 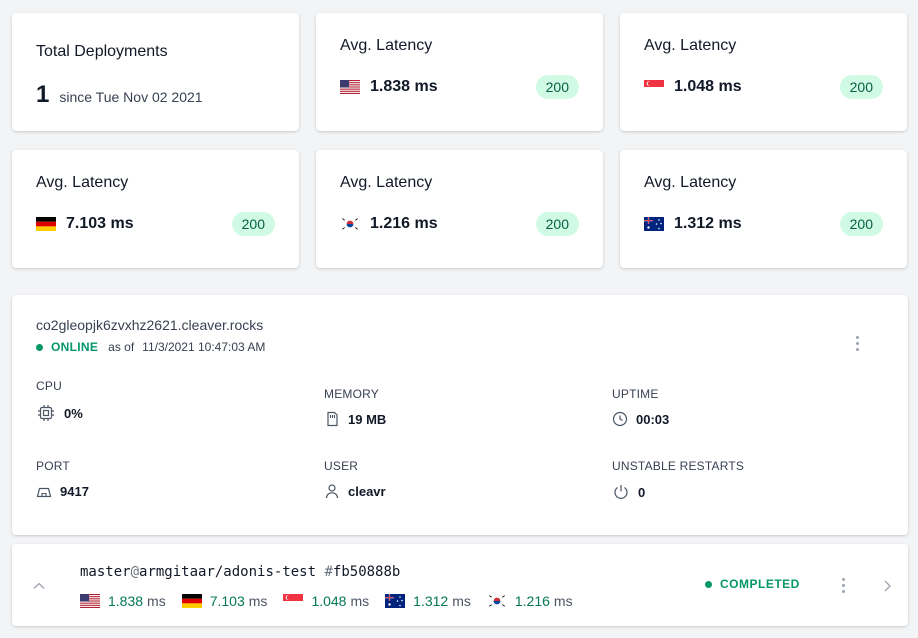 I want to click on uptime-label: UPTIME, so click(x=635, y=394).